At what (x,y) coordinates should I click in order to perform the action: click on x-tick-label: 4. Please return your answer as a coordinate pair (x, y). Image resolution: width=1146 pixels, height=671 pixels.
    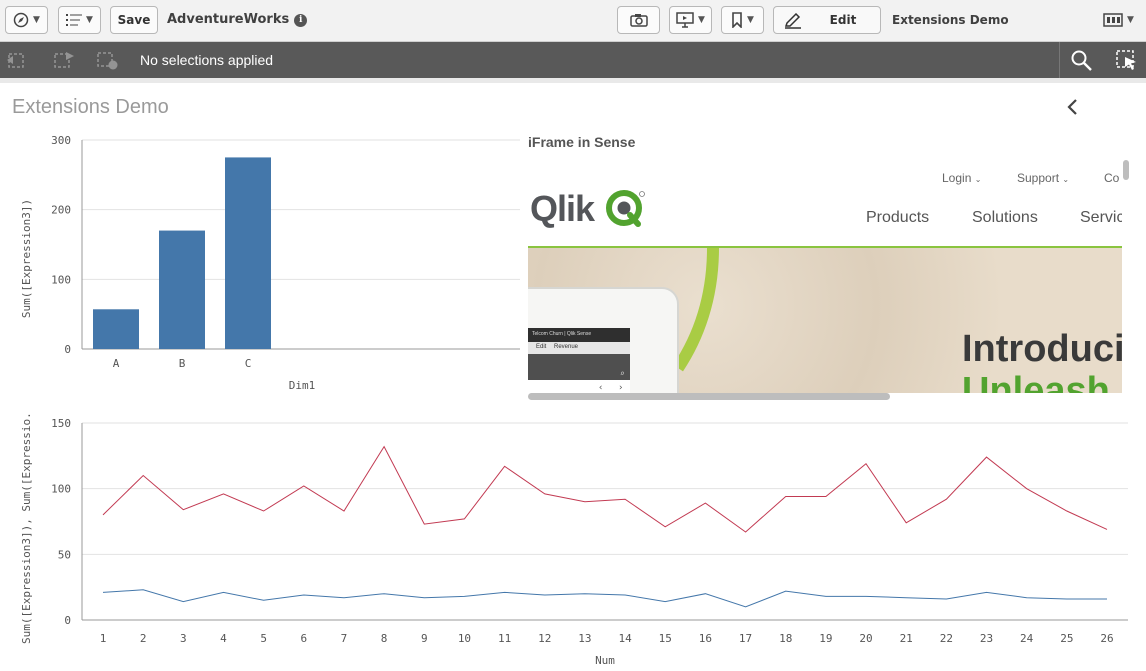
    Looking at the image, I should click on (223, 638).